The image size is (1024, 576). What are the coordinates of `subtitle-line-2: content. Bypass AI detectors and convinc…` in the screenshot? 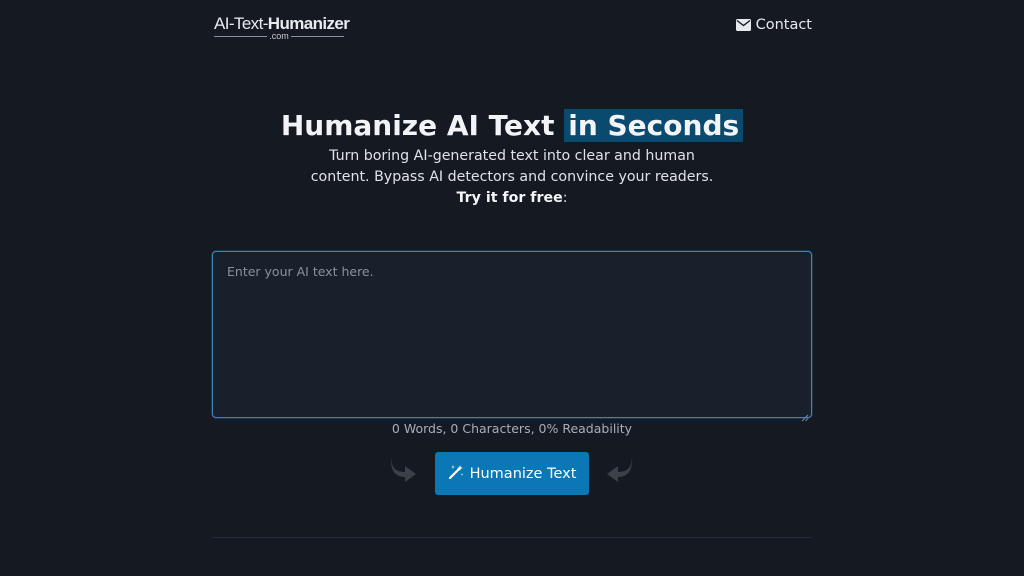 It's located at (512, 177).